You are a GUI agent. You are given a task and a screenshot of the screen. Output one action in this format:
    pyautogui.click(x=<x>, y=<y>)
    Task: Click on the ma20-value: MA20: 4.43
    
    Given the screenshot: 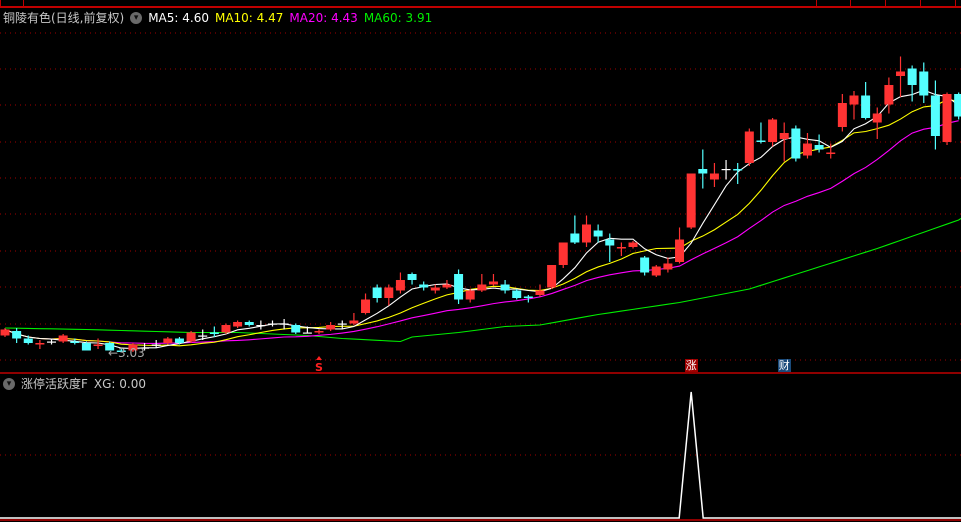 What is the action you would take?
    pyautogui.click(x=323, y=17)
    